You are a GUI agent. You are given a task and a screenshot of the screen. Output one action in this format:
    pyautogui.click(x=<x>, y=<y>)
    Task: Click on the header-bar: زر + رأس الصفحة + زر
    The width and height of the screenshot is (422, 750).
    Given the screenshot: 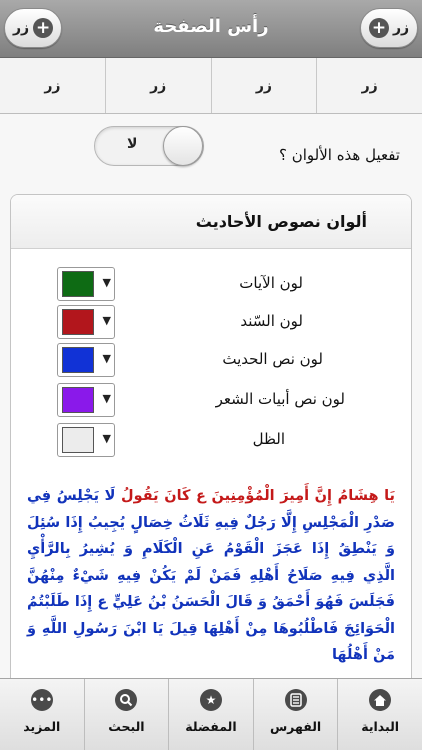 What is the action you would take?
    pyautogui.click(x=211, y=29)
    